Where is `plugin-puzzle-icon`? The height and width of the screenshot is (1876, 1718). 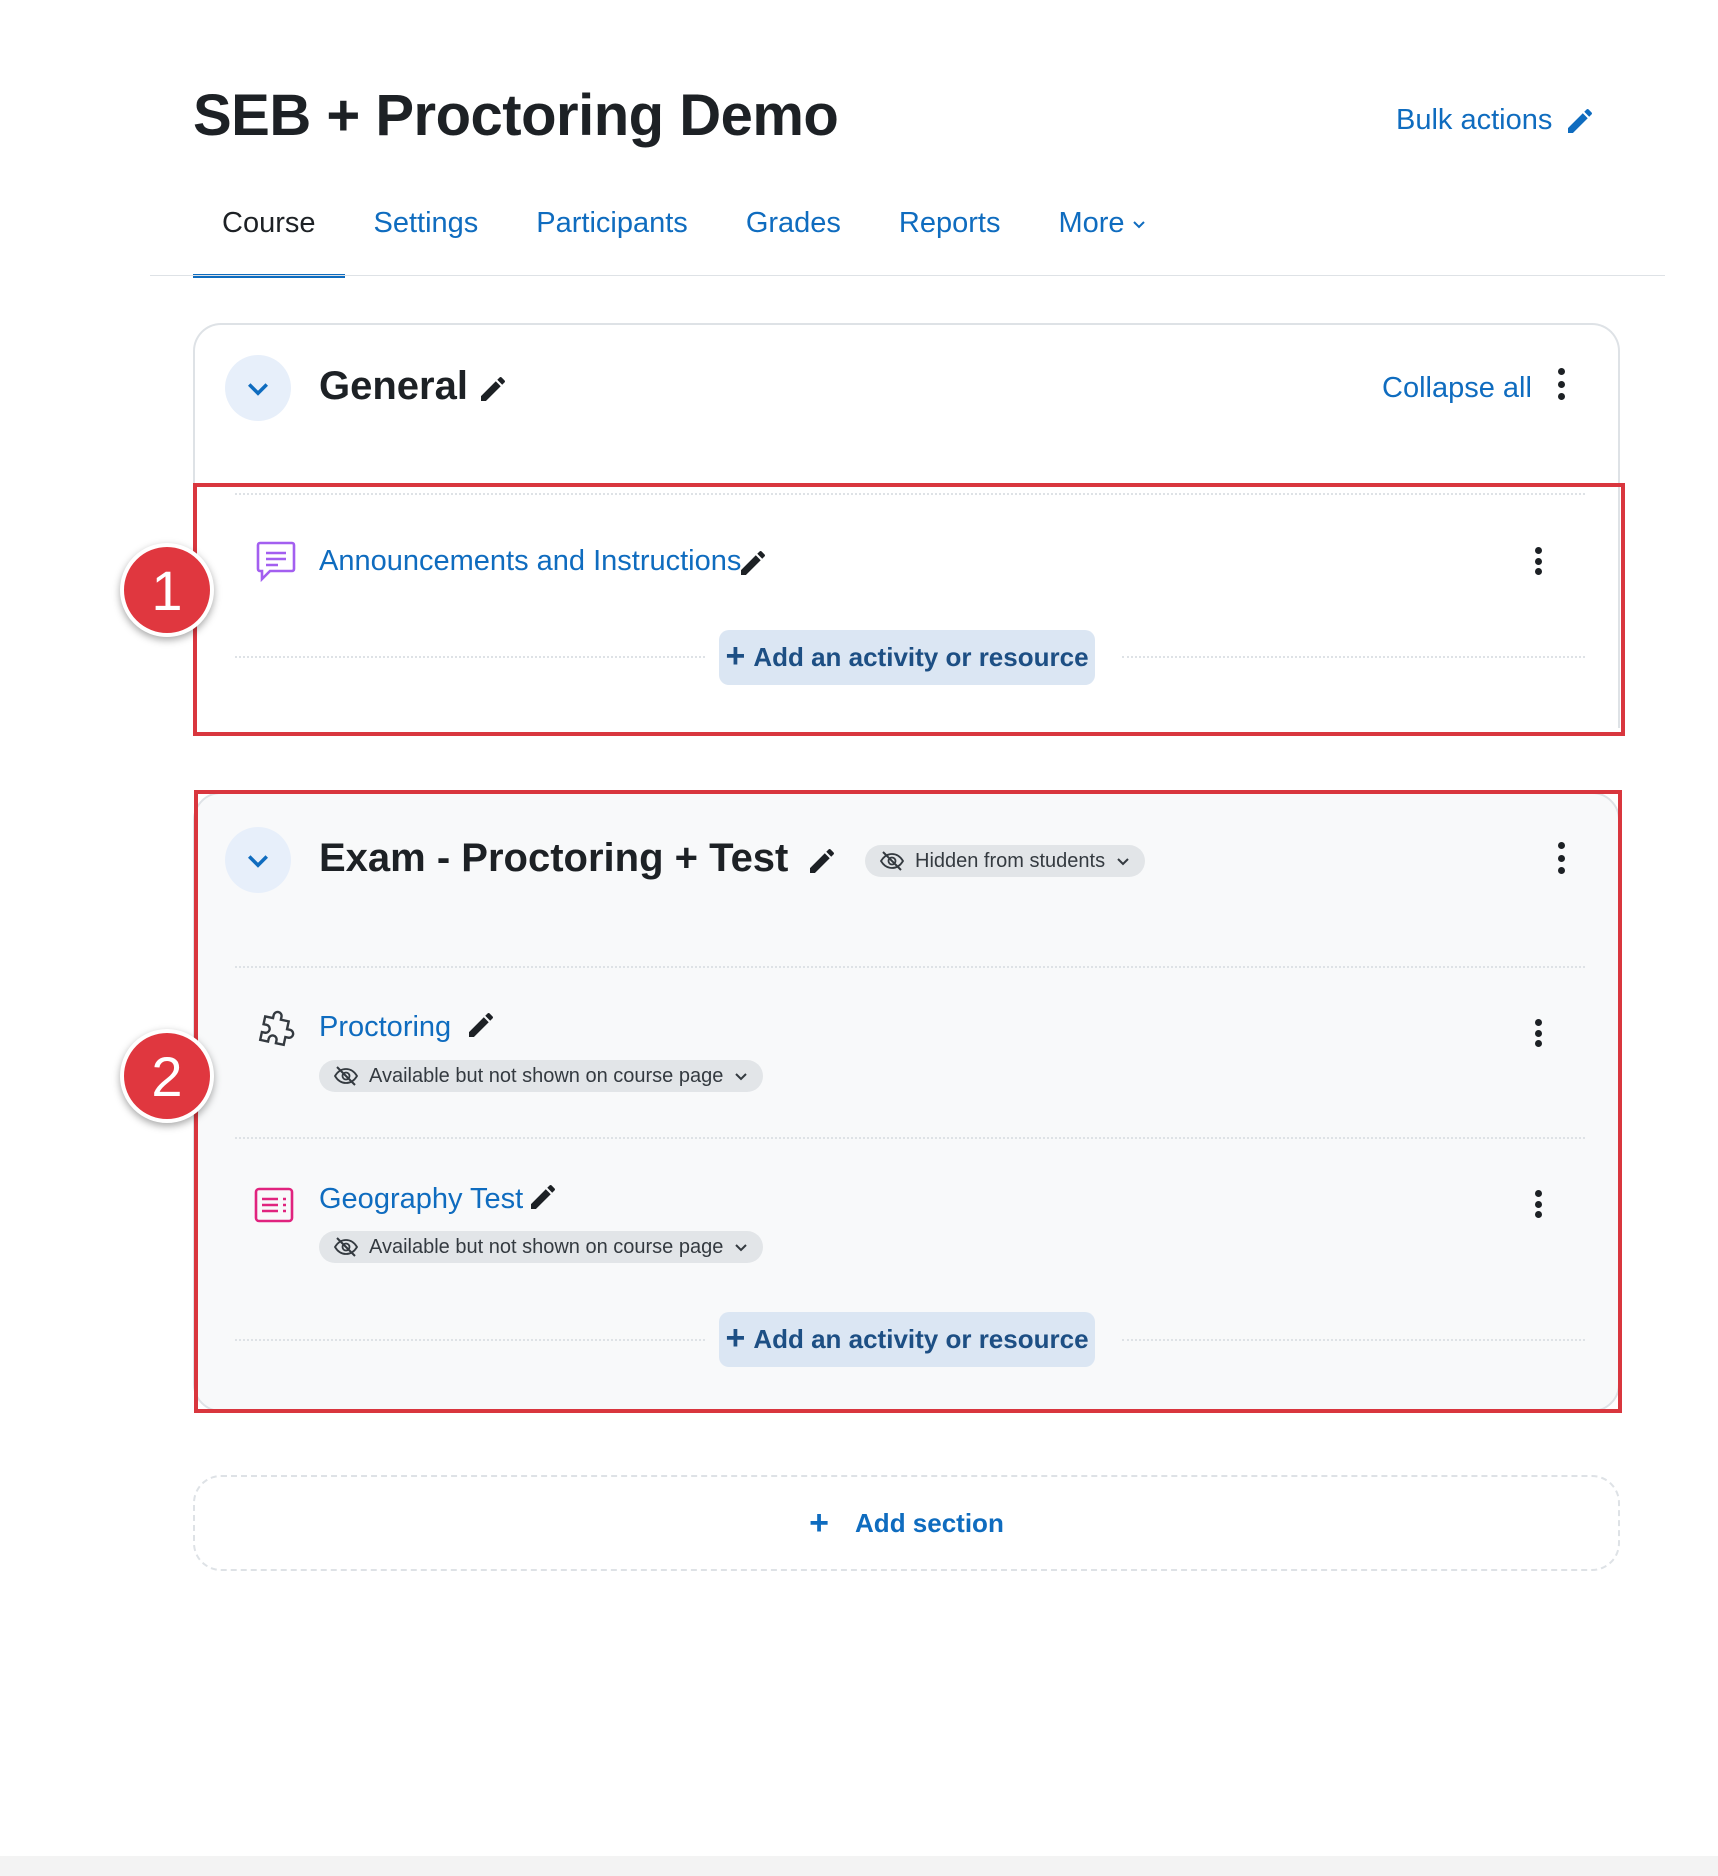 plugin-puzzle-icon is located at coordinates (276, 1028).